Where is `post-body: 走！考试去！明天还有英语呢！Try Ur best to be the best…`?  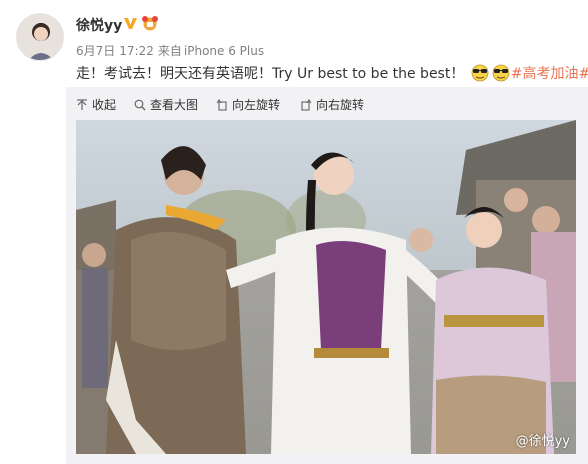 post-body: 走！考试去！明天还有英语呢！Try Ur best to be the best… is located at coordinates (270, 74).